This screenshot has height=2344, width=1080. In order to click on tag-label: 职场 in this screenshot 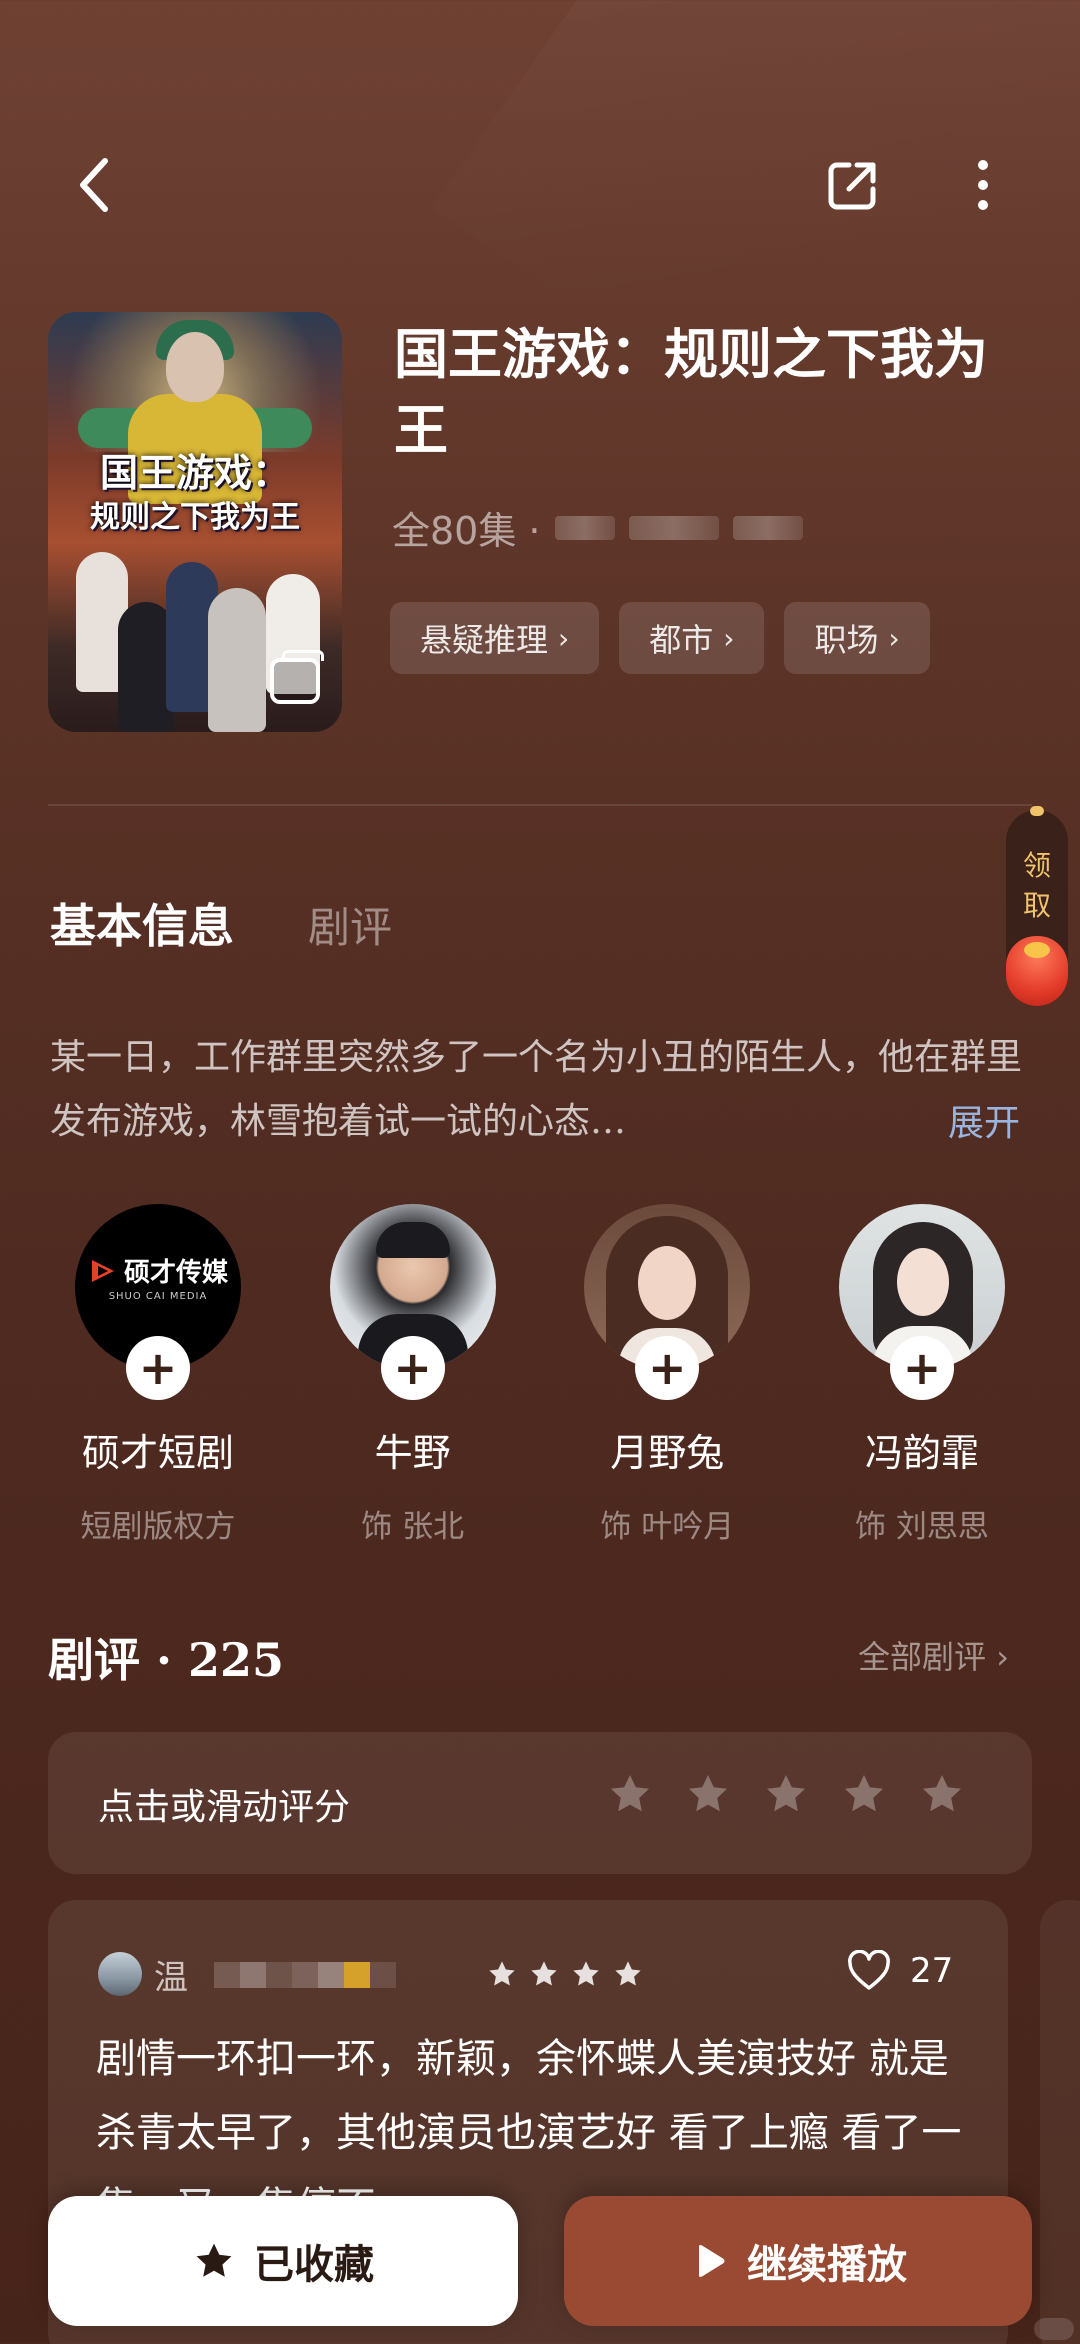, I will do `click(846, 640)`.